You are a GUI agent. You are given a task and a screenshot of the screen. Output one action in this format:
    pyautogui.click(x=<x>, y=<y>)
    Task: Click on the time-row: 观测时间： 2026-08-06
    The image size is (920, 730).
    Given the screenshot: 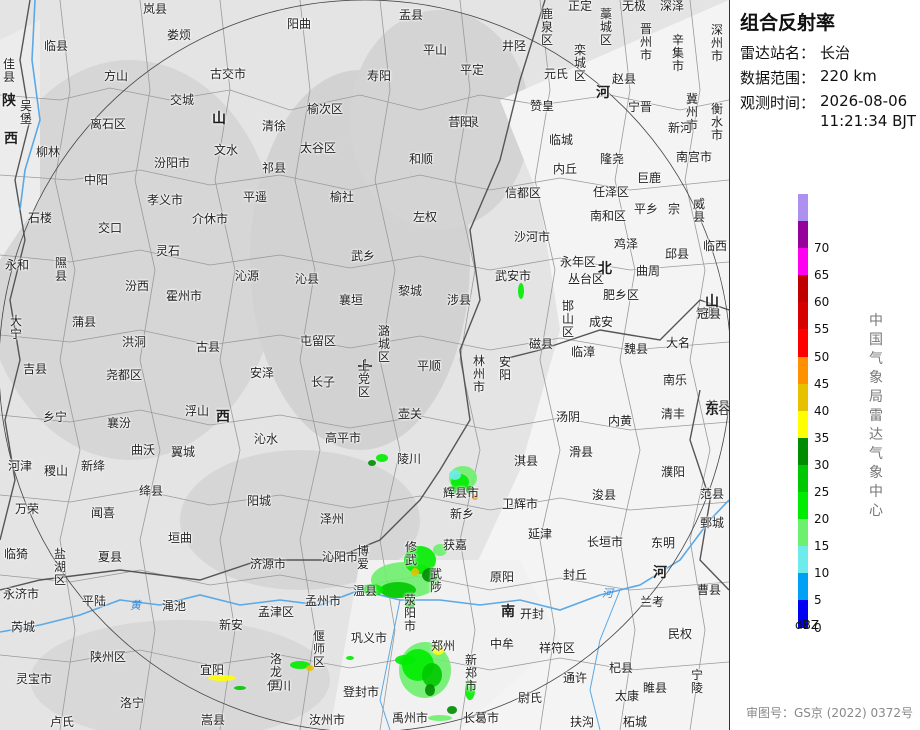 What is the action you would take?
    pyautogui.click(x=823, y=102)
    